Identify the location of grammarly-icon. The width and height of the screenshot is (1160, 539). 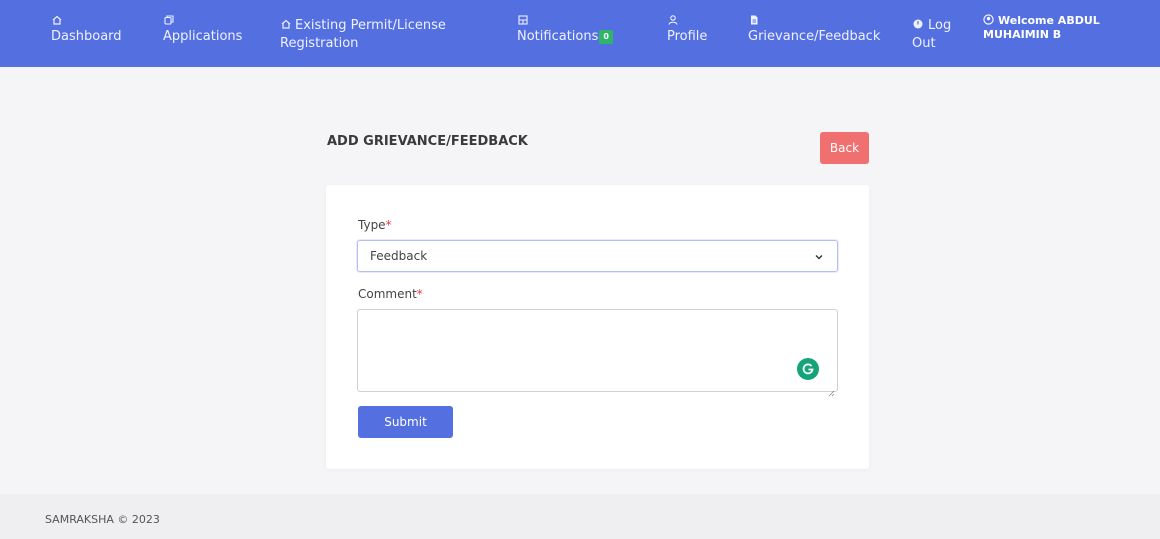
(808, 369).